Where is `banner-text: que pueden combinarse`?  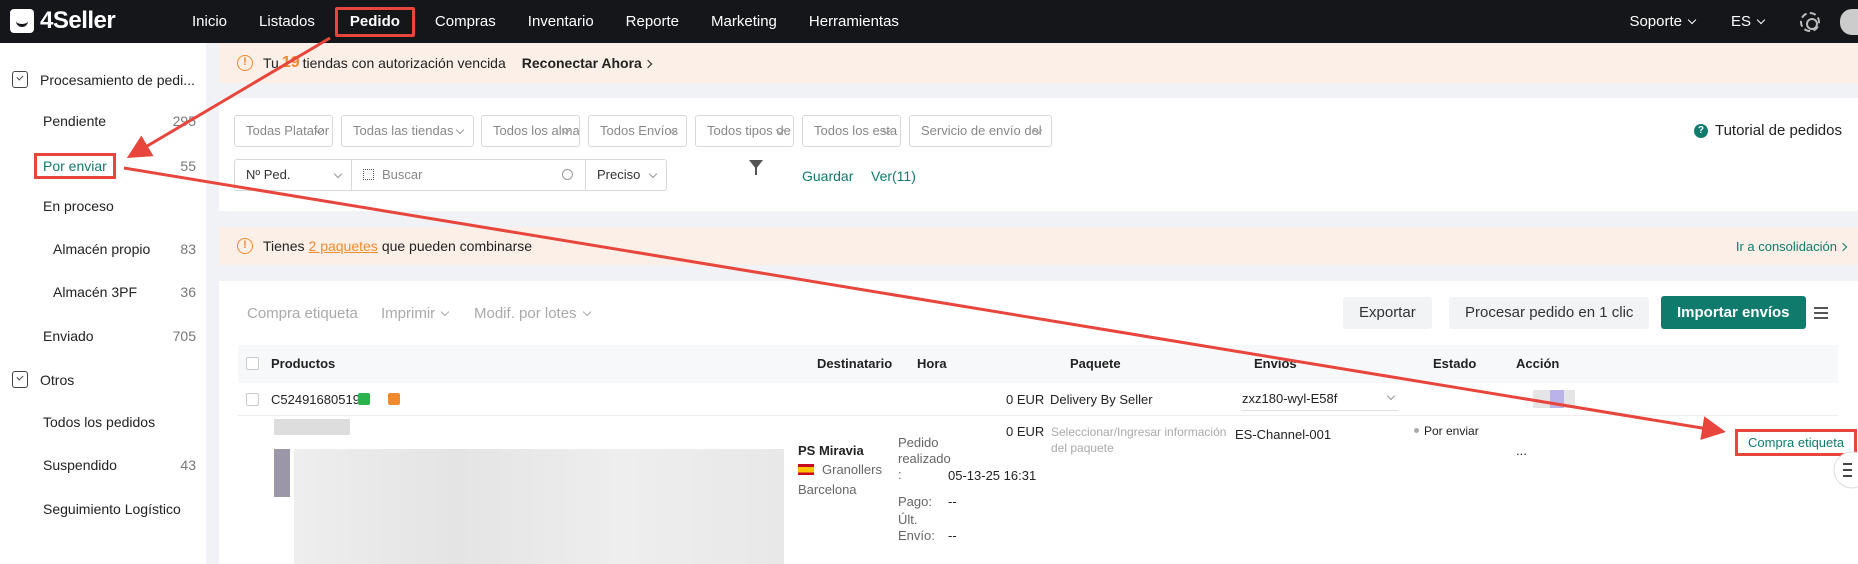 banner-text: que pueden combinarse is located at coordinates (457, 246).